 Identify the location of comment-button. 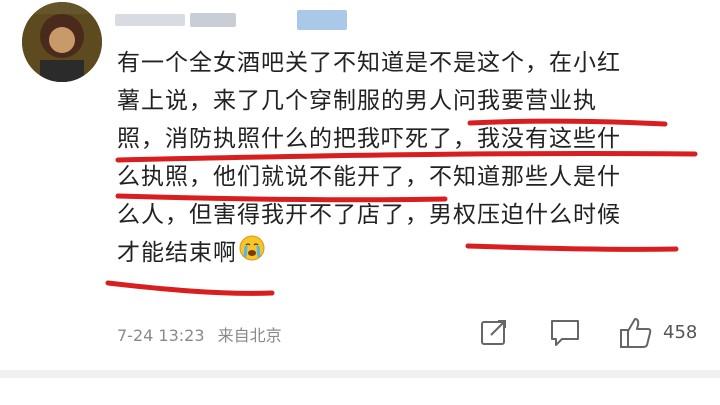
(565, 333).